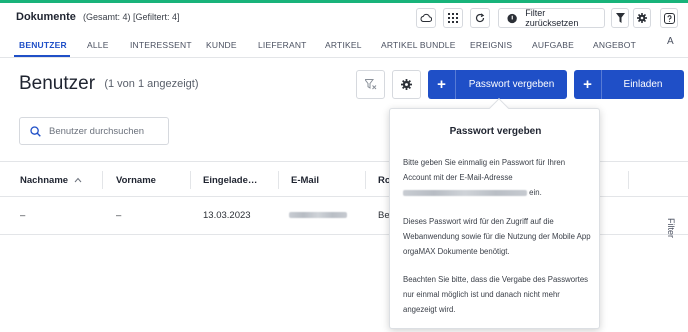  Describe the element at coordinates (535, 192) in the screenshot. I see `popover-p1-suffix: ein.` at that location.